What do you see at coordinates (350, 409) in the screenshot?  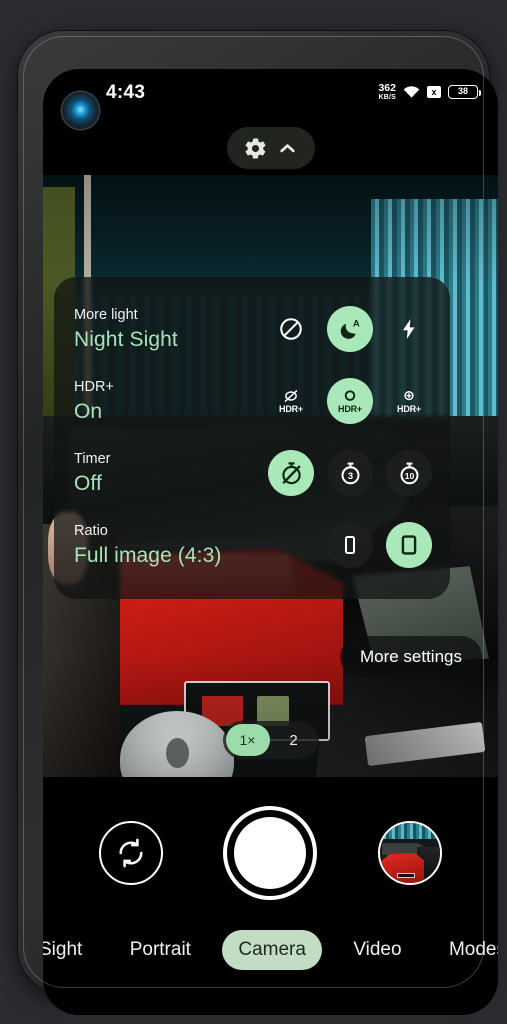 I see `hdr-on-label: HDR+` at bounding box center [350, 409].